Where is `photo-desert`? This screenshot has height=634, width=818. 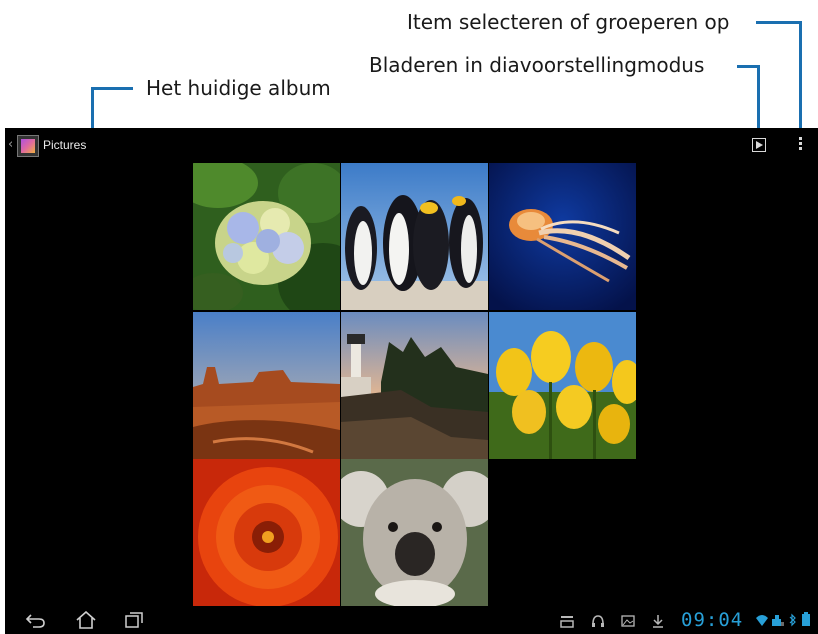
photo-desert is located at coordinates (266, 385).